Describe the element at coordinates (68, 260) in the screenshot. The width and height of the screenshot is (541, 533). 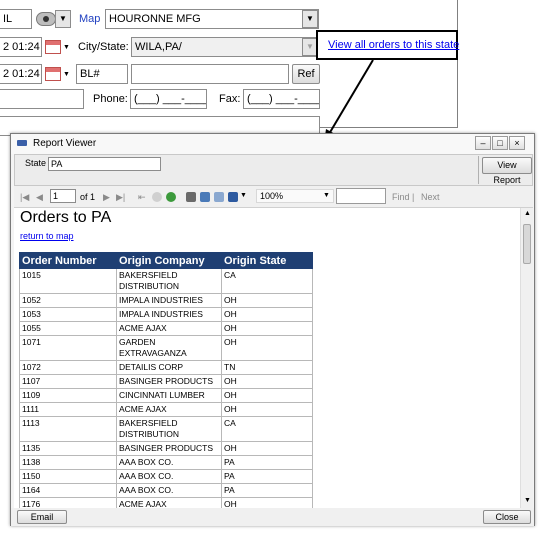
I see `column-header: Order Number` at that location.